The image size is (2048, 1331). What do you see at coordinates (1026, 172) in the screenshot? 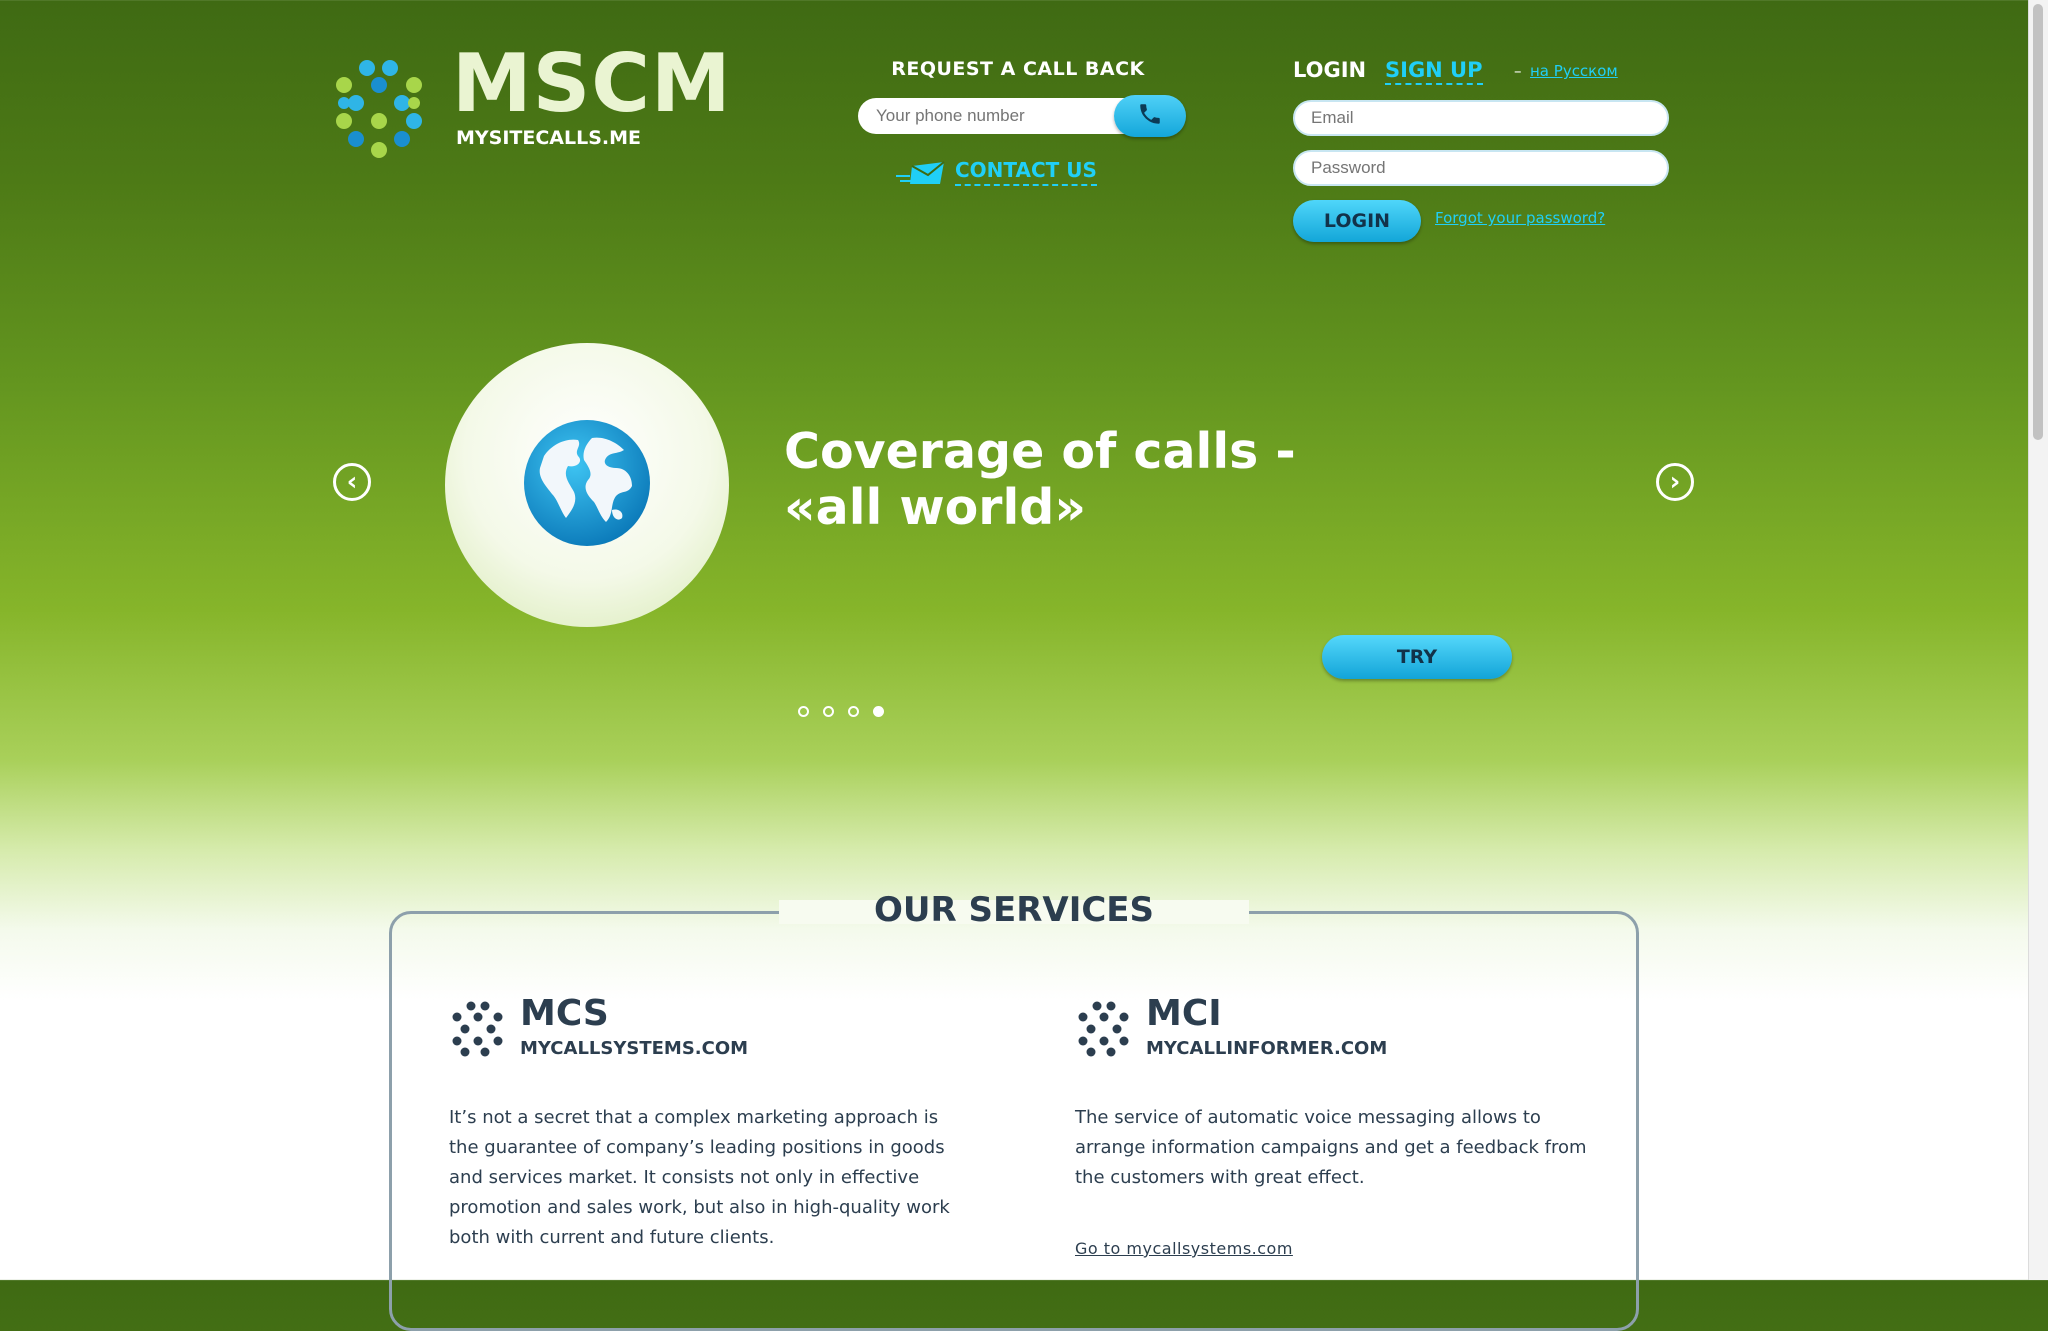
I see `contact-us-link: CONTACT US` at bounding box center [1026, 172].